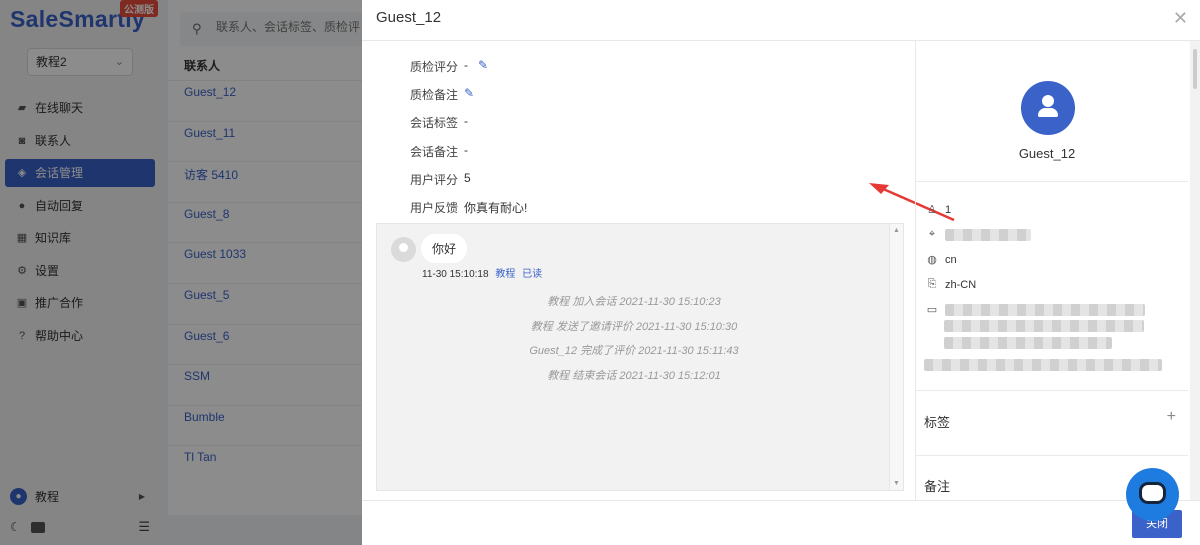  I want to click on location-icon: ⌖, so click(932, 234).